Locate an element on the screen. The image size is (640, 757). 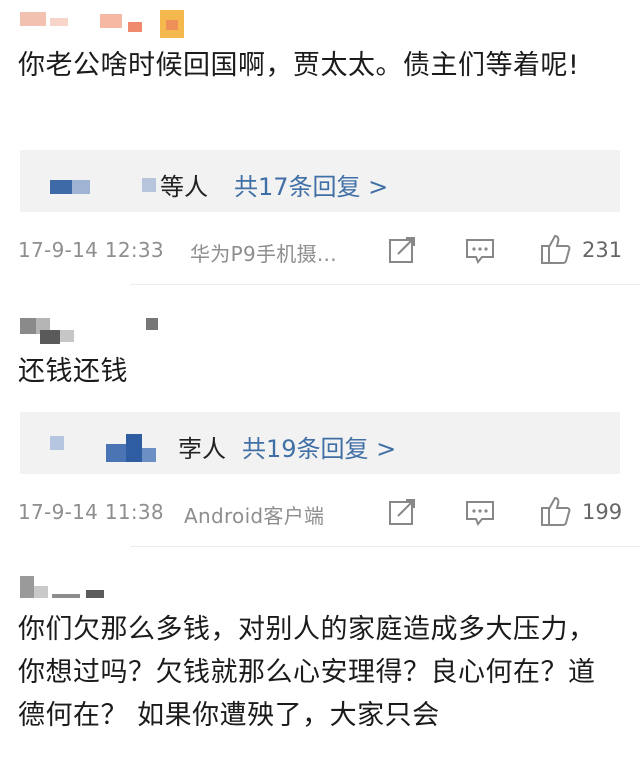
comment-text: 你老公啥时候回国啊，贾太太。债主们等着呢! is located at coordinates (299, 65).